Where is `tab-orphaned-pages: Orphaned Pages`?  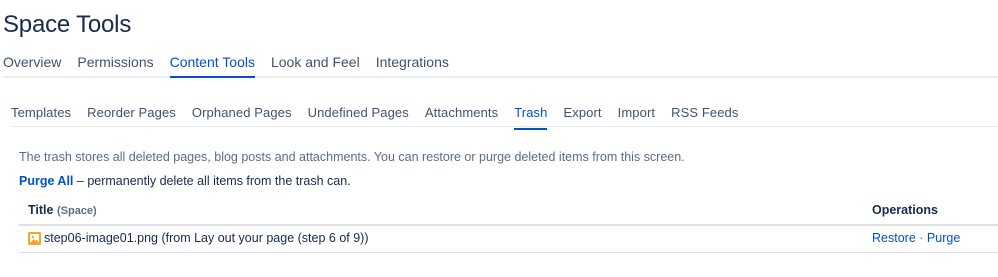 tab-orphaned-pages: Orphaned Pages is located at coordinates (242, 115).